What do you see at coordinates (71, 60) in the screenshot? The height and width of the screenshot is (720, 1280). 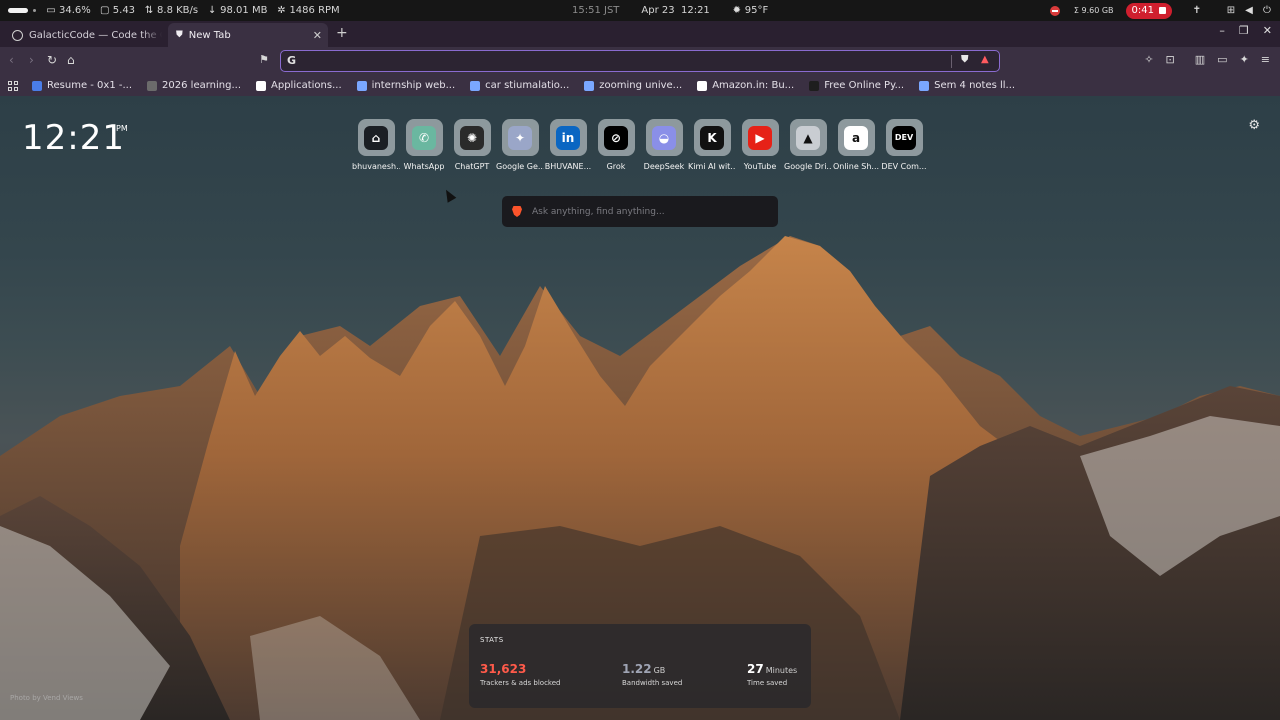 I see `home-icon: ⌂` at bounding box center [71, 60].